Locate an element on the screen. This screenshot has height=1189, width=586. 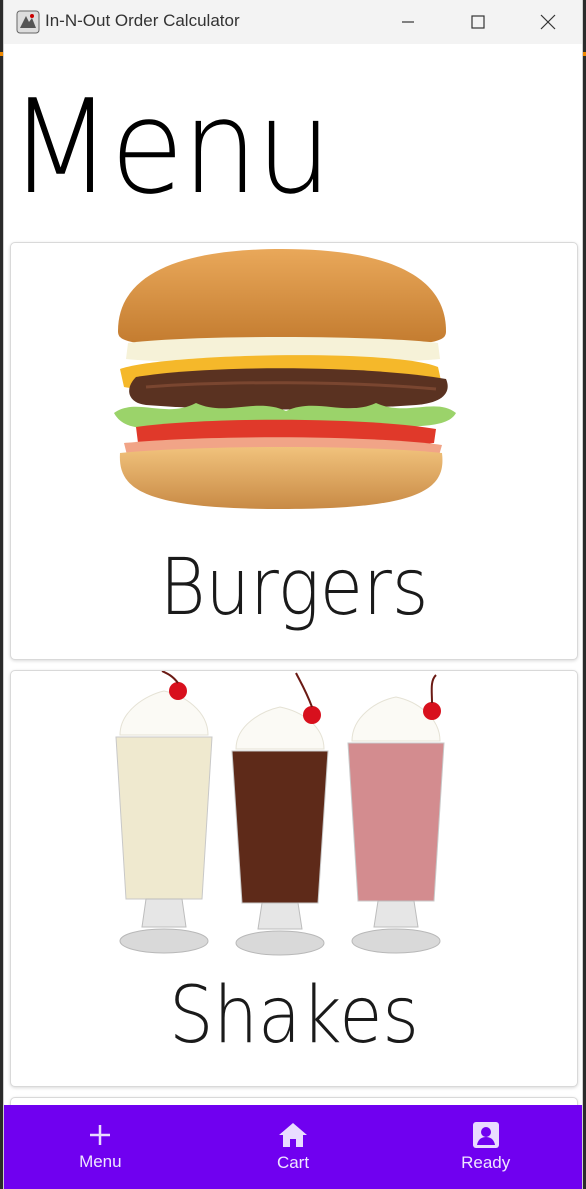
burger-image is located at coordinates (285, 379).